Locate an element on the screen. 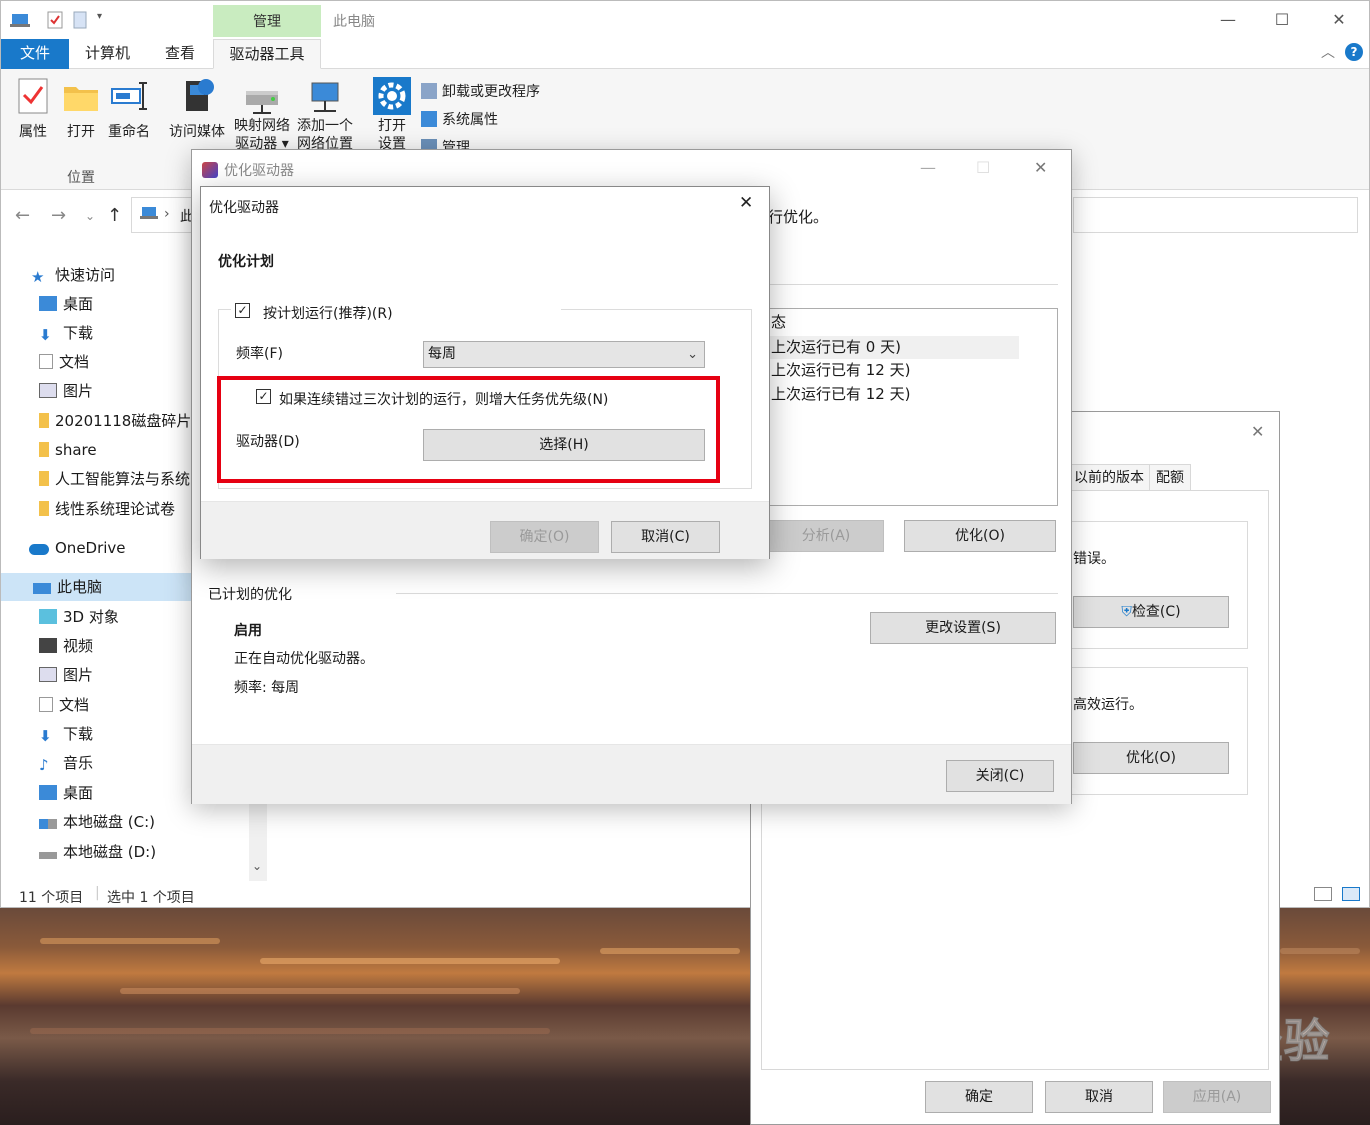  chevron-down-icon: ⌄ is located at coordinates (692, 354).